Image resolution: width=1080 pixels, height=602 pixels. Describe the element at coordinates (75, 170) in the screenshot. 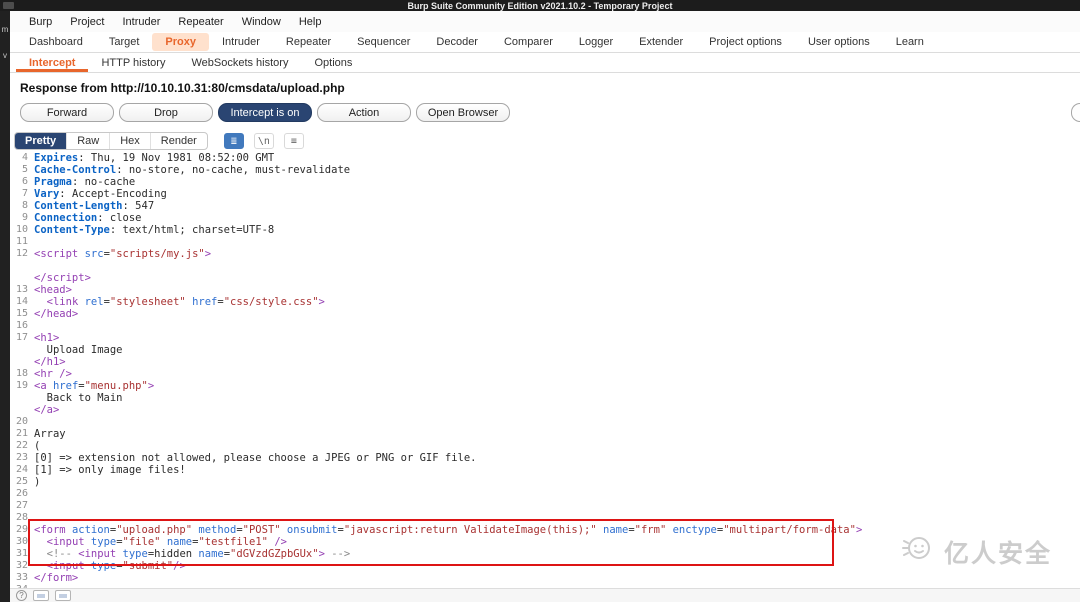

I see `code-token: Cache-Control` at that location.